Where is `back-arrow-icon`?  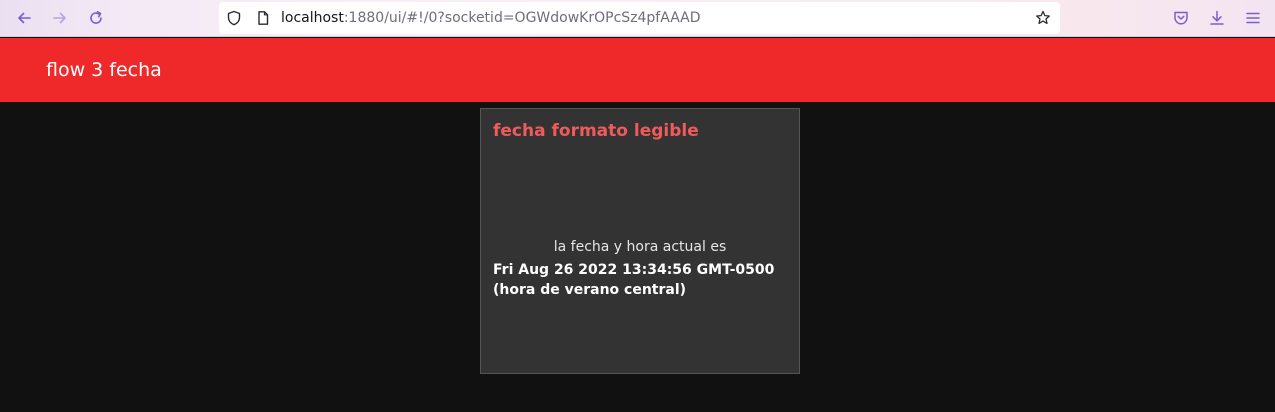
back-arrow-icon is located at coordinates (24, 18).